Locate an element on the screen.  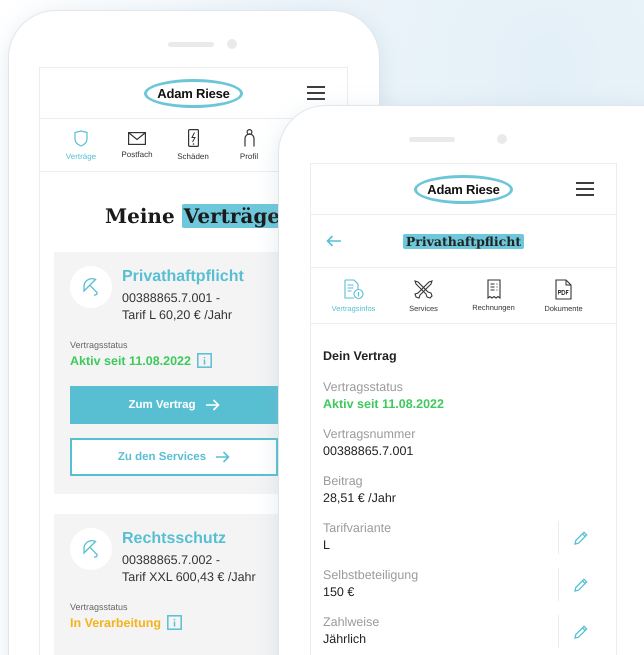
back-arrow-icon is located at coordinates (333, 241).